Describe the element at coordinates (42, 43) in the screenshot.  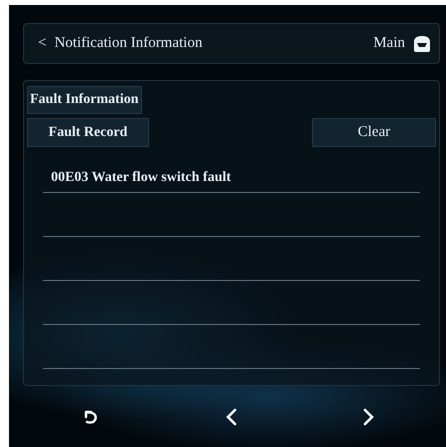
I see `back-link: <` at that location.